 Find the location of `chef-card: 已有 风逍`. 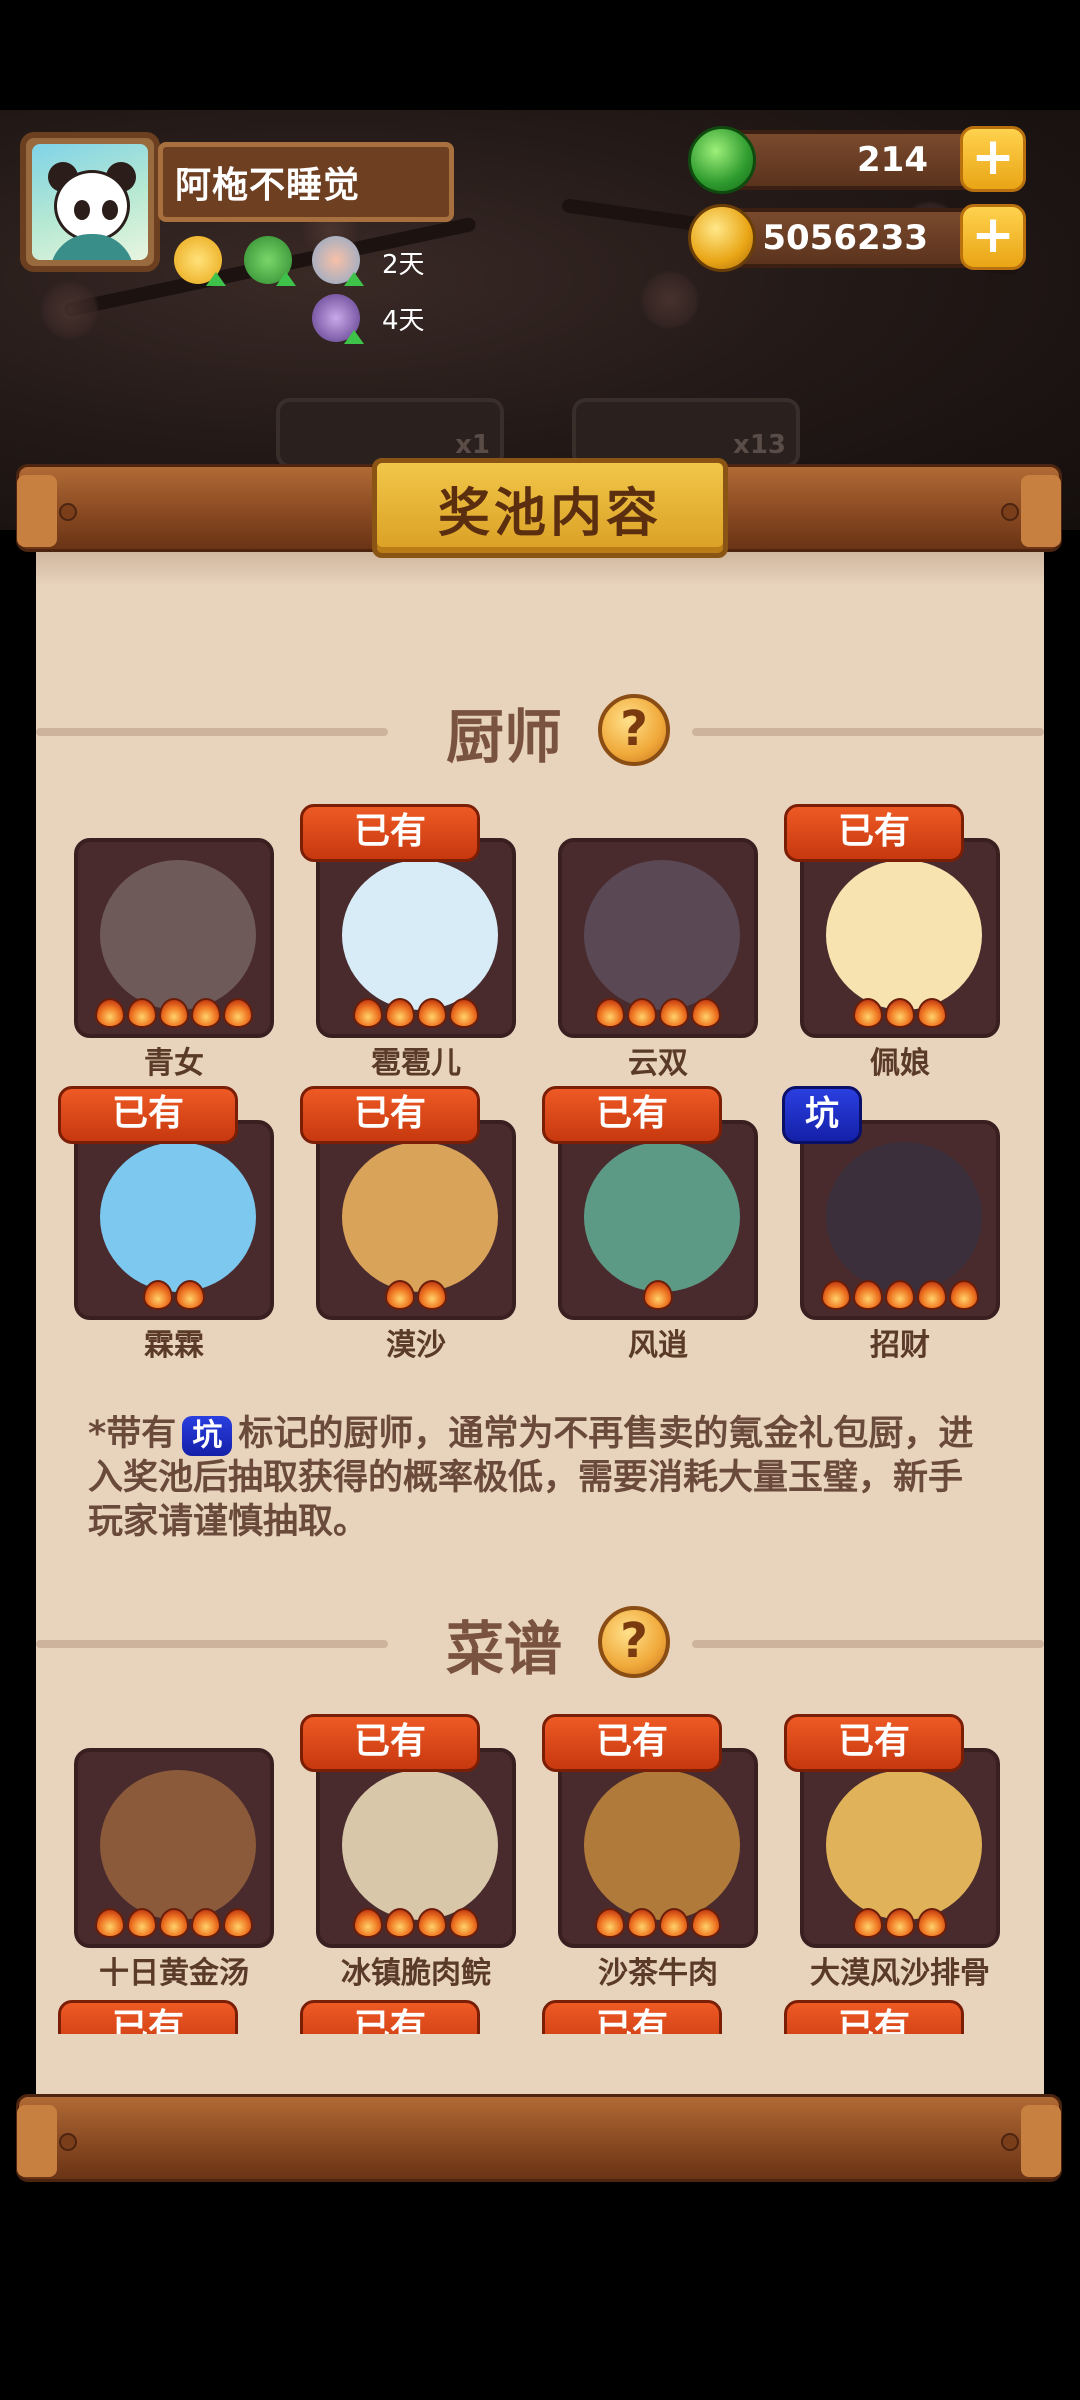

chef-card: 已有 风逍 is located at coordinates (650, 1224).